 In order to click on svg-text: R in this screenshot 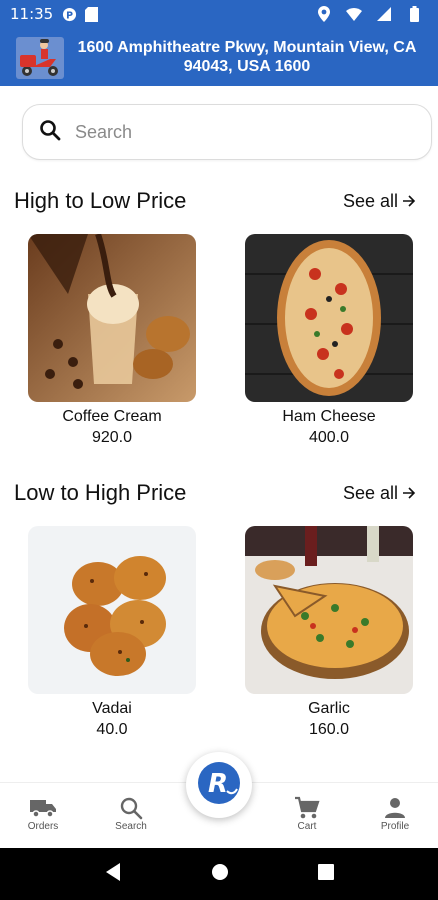, I will do `click(218, 784)`.